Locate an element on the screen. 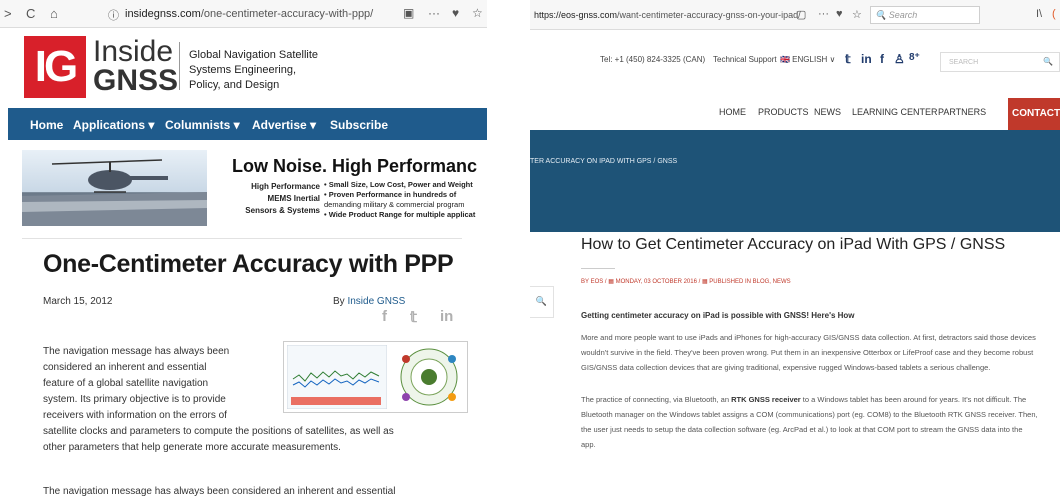 Image resolution: width=1060 pixels, height=502 pixels. language-selector: 🇬🇧 ENGLISH ∨ is located at coordinates (807, 59).